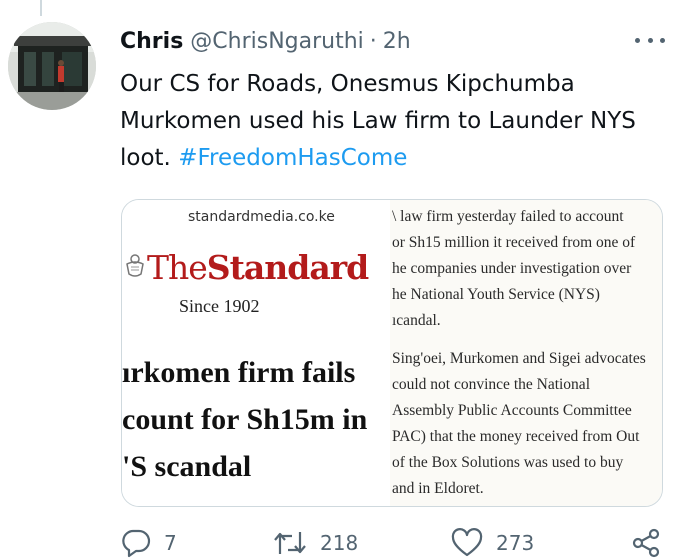 Image resolution: width=693 pixels, height=560 pixels. Describe the element at coordinates (135, 265) in the screenshot. I see `crest-icon` at that location.